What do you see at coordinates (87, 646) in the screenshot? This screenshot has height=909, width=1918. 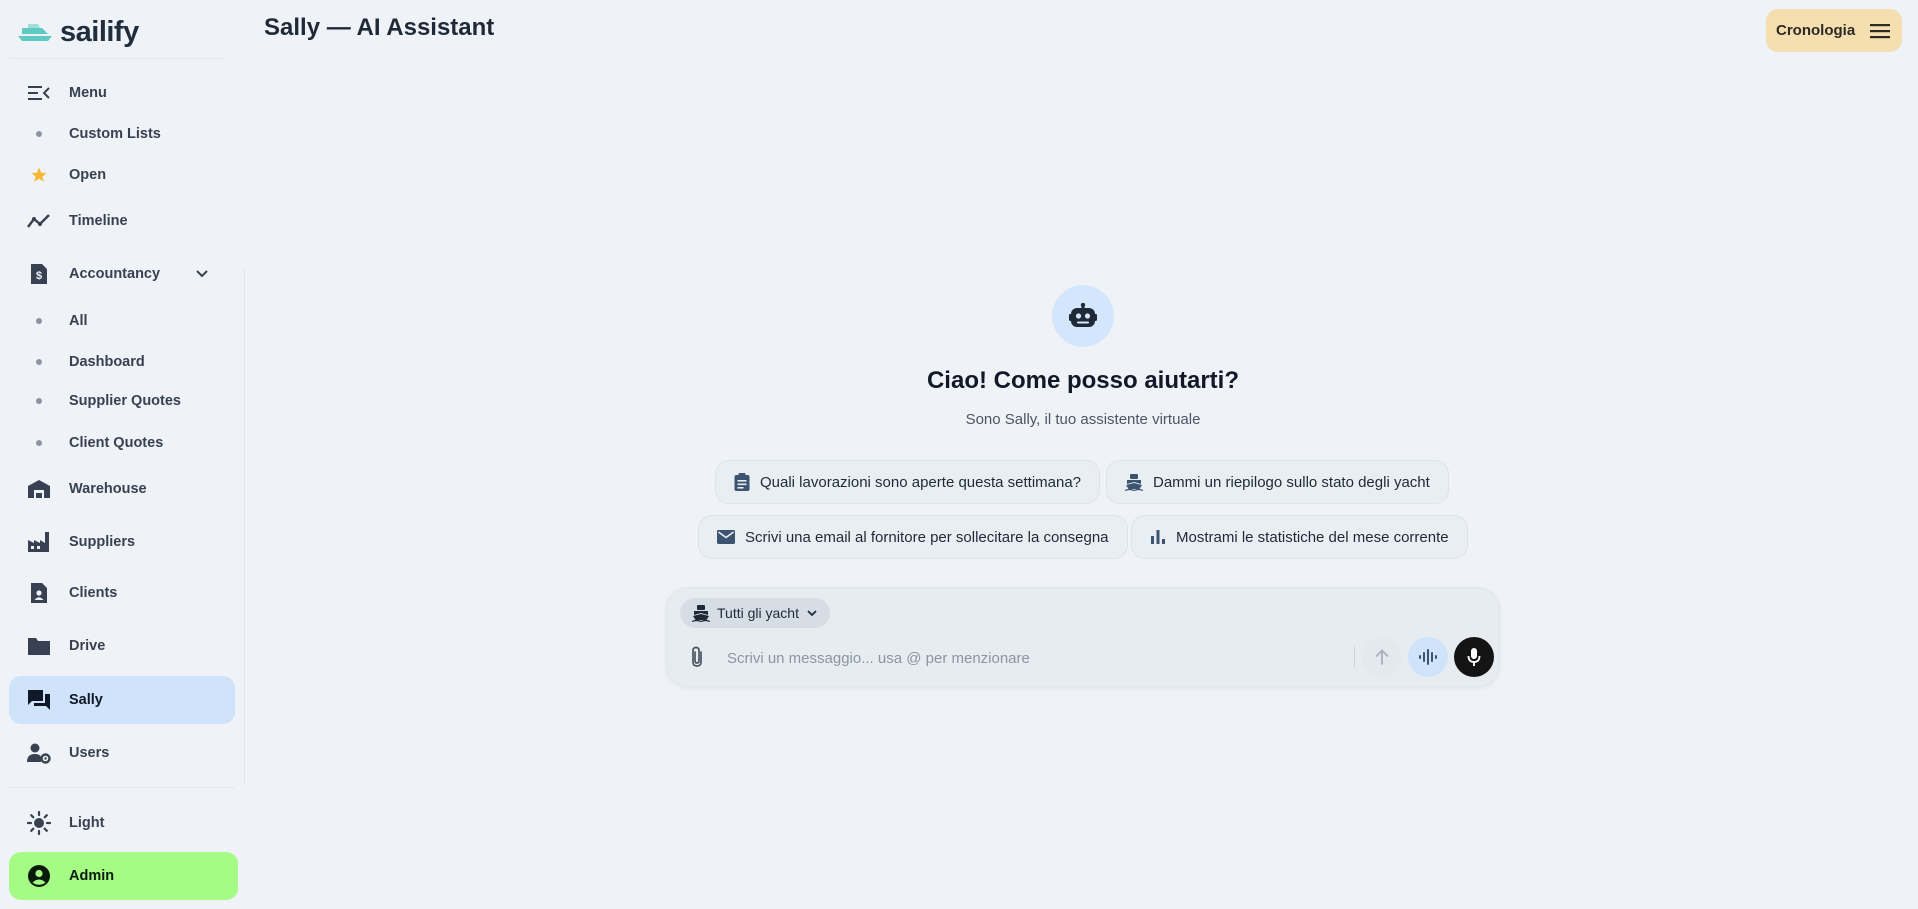 I see `sidebar-item-label: Drive` at bounding box center [87, 646].